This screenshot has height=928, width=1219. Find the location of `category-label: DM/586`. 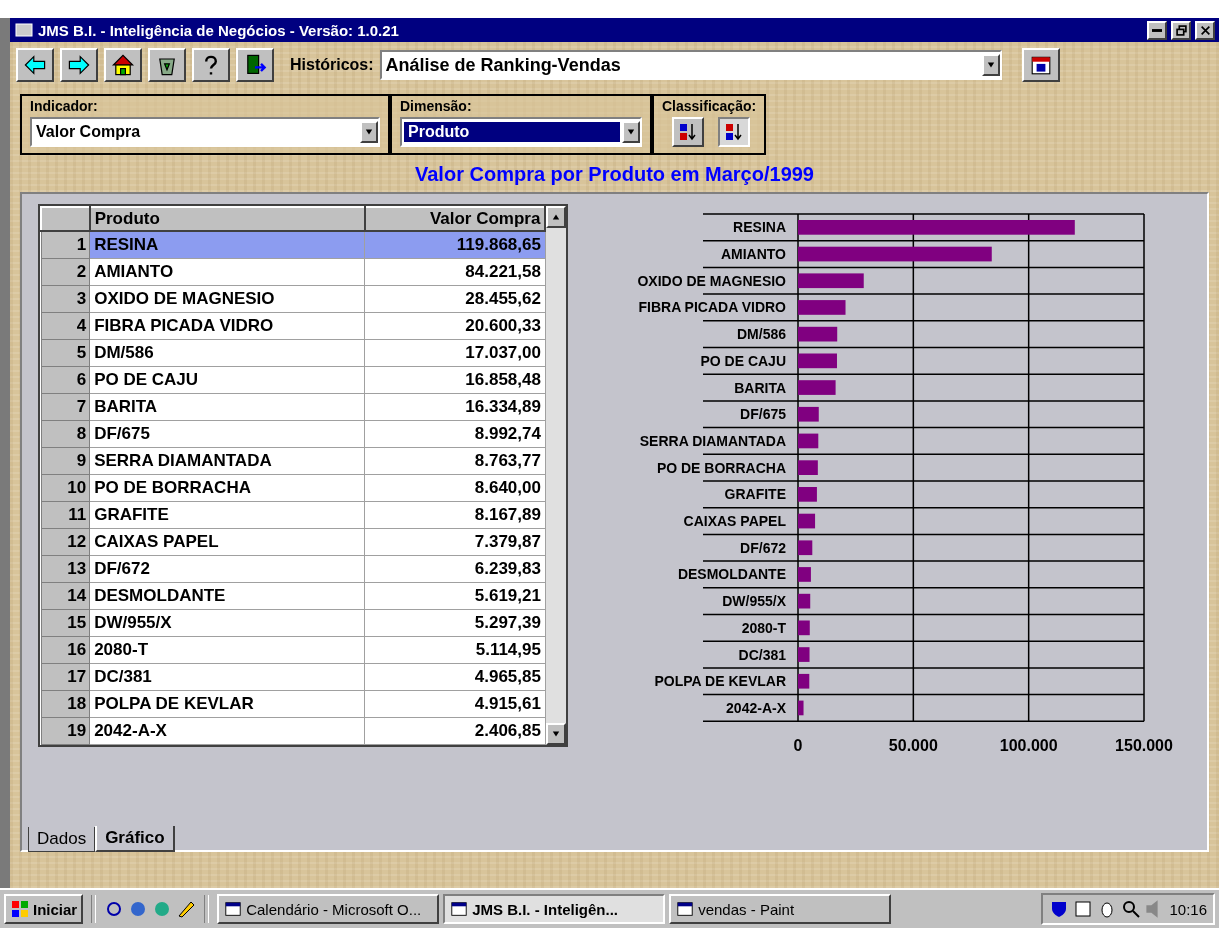

category-label: DM/586 is located at coordinates (761, 334).